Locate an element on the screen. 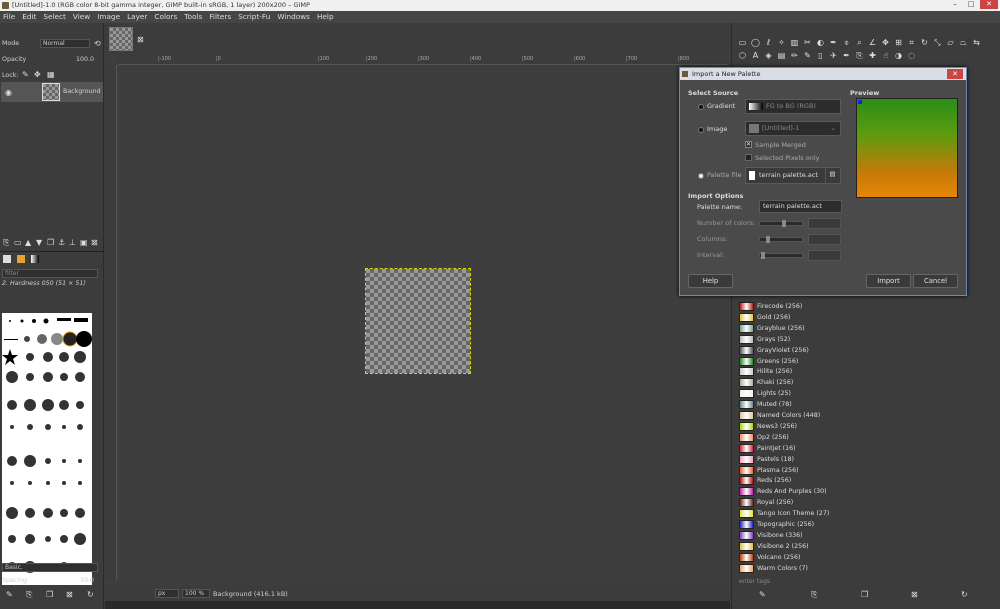 This screenshot has height=609, width=1000. brush-preset-select: Basic. is located at coordinates (50, 567).